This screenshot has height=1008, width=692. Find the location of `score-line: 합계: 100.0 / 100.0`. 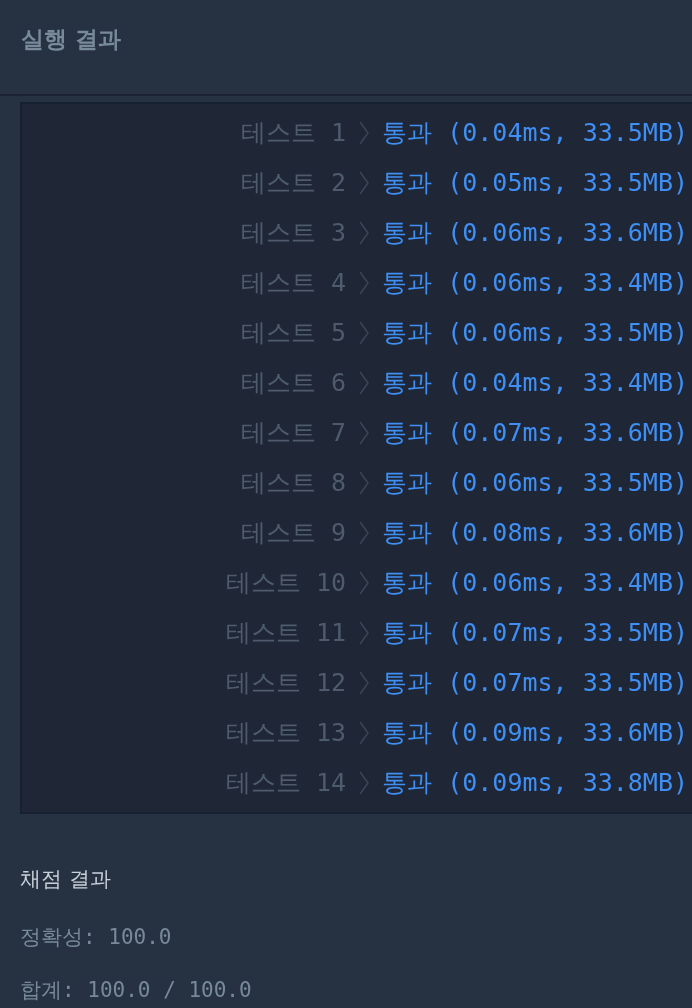

score-line: 합계: 100.0 / 100.0 is located at coordinates (136, 990).